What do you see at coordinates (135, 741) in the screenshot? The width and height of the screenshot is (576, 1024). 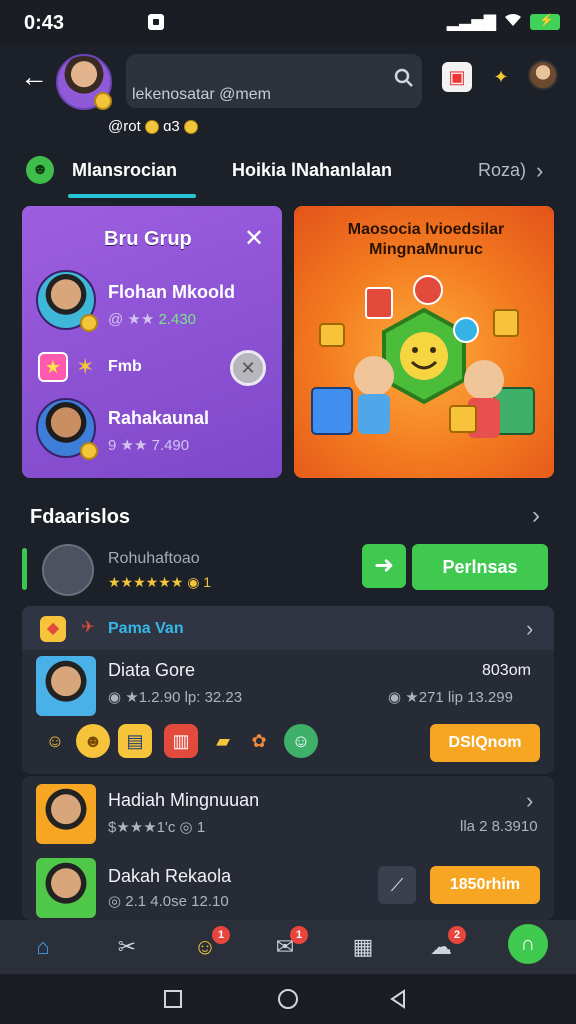 I see `chest-icon: ▤` at bounding box center [135, 741].